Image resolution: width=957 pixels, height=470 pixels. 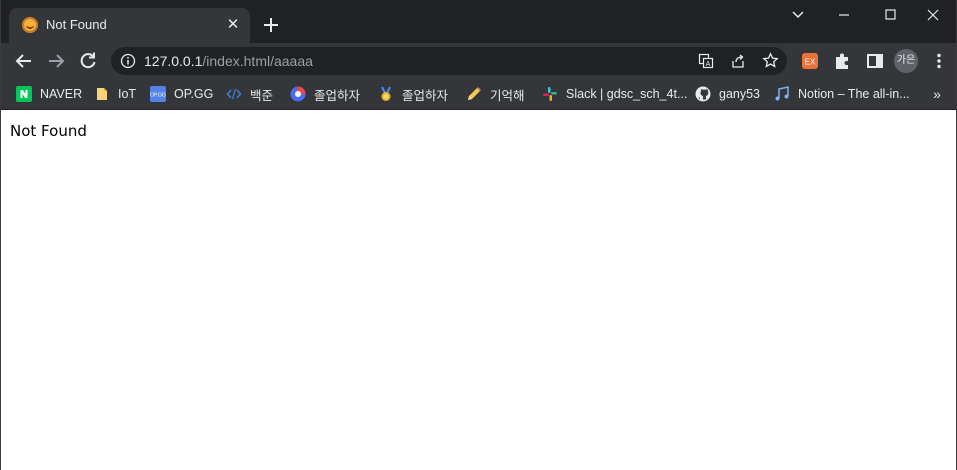 I want to click on extensions-menu-button, so click(x=843, y=61).